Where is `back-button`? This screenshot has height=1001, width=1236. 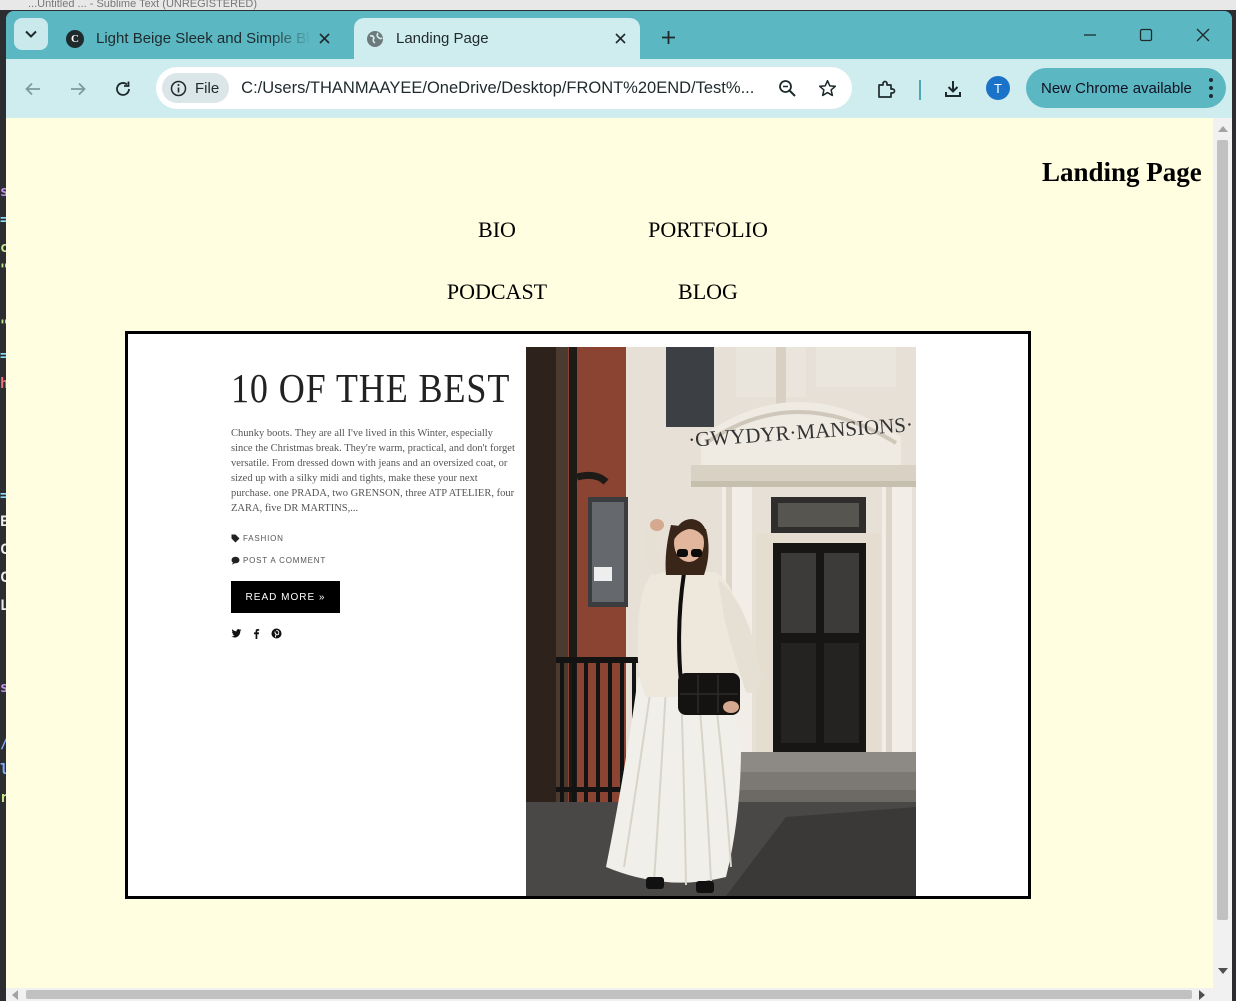
back-button is located at coordinates (33, 89).